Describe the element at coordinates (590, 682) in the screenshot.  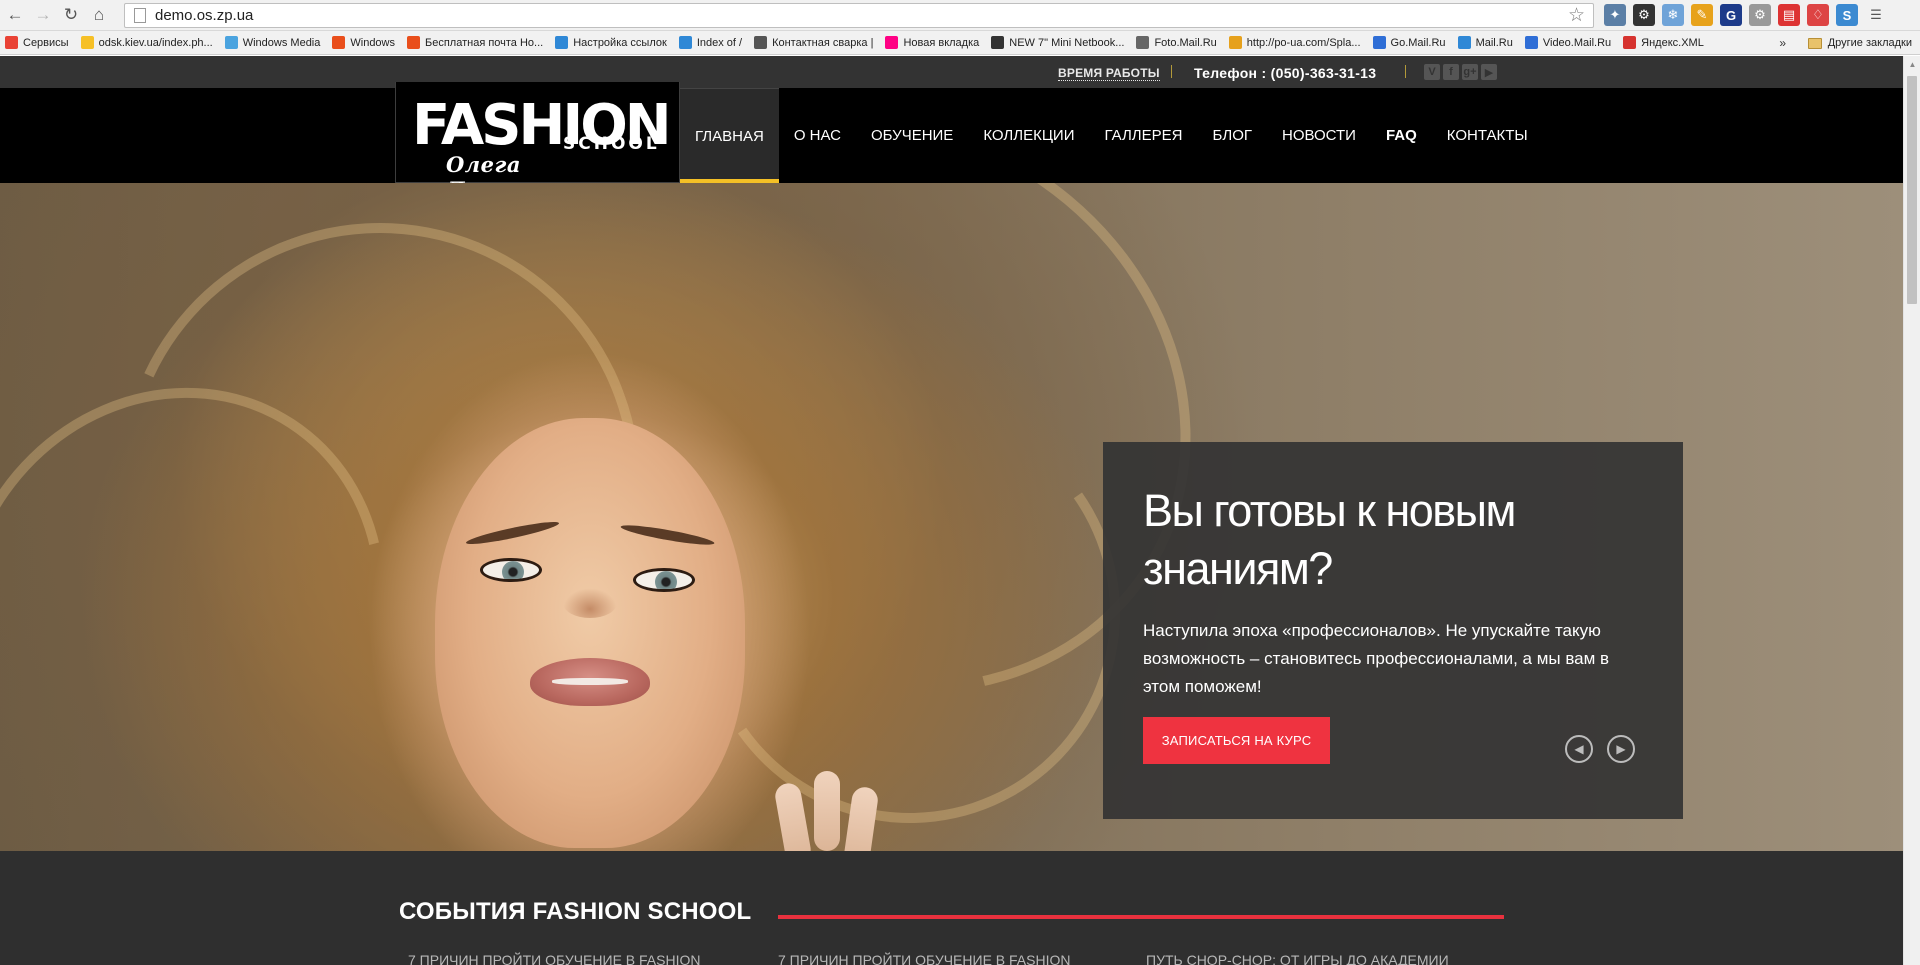
I see `lips` at that location.